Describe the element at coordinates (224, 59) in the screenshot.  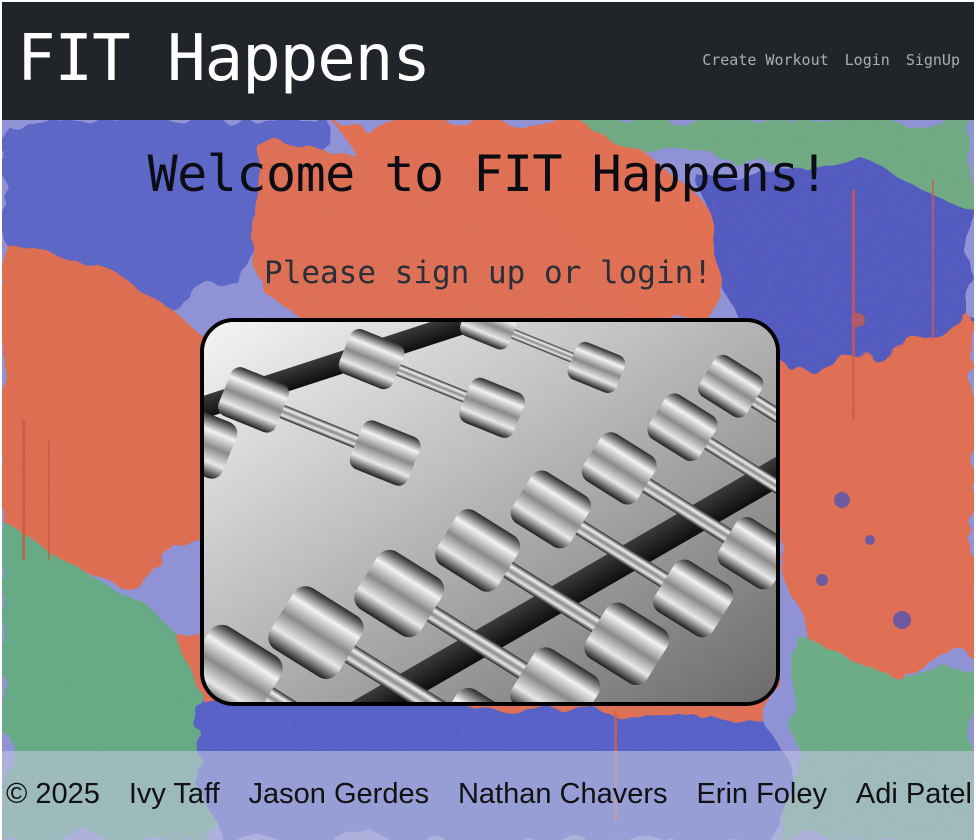
I see `brand-logo-link: FIT Happens` at that location.